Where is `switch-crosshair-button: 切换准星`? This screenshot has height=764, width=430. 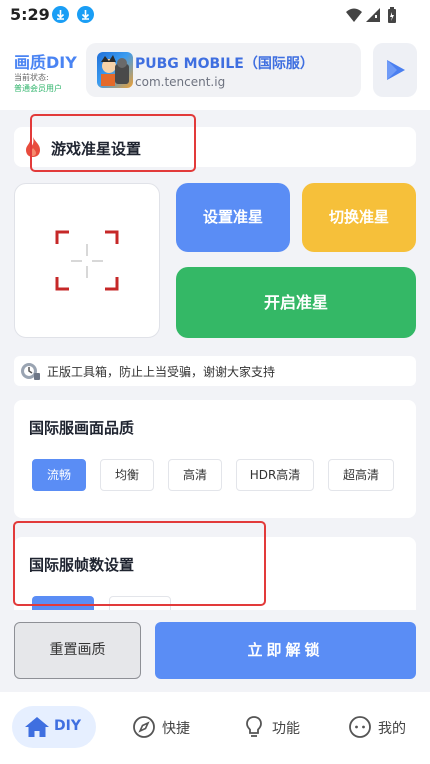 switch-crosshair-button: 切换准星 is located at coordinates (359, 217).